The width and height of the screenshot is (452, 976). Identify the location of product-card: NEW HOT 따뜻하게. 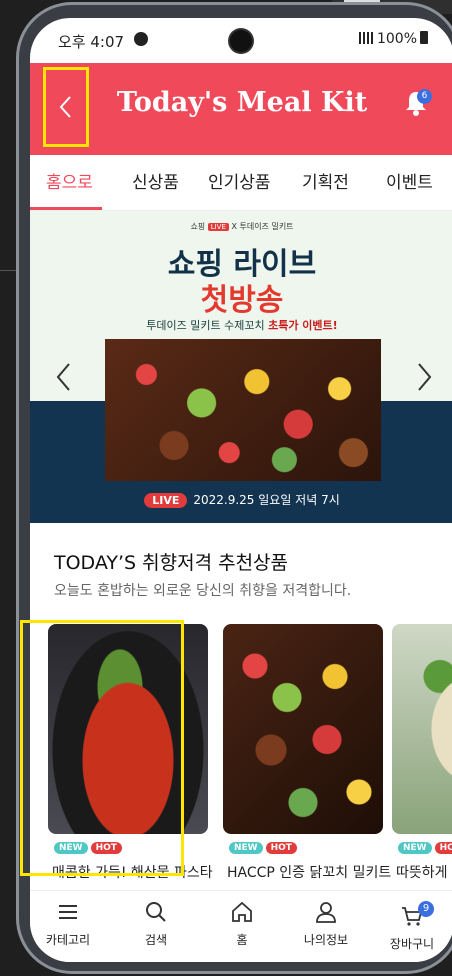
(422, 754).